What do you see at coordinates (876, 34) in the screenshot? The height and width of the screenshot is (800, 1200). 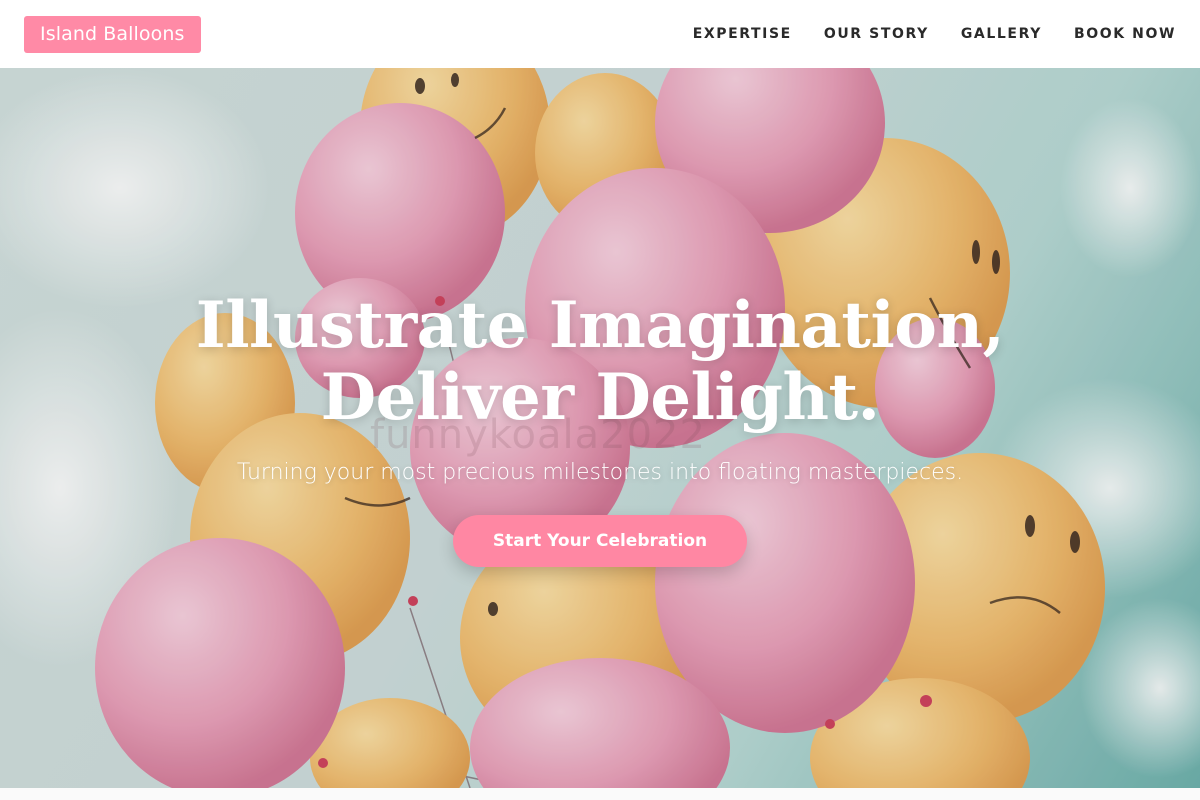 I see `nav-link-our-story: OUR STORY` at bounding box center [876, 34].